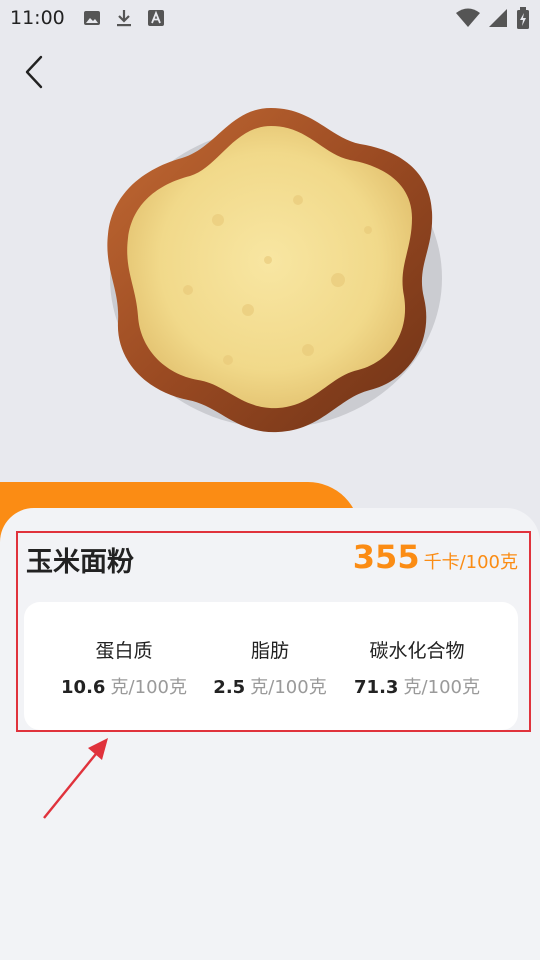  I want to click on calorie-block: 355 千卡/100克, so click(435, 557).